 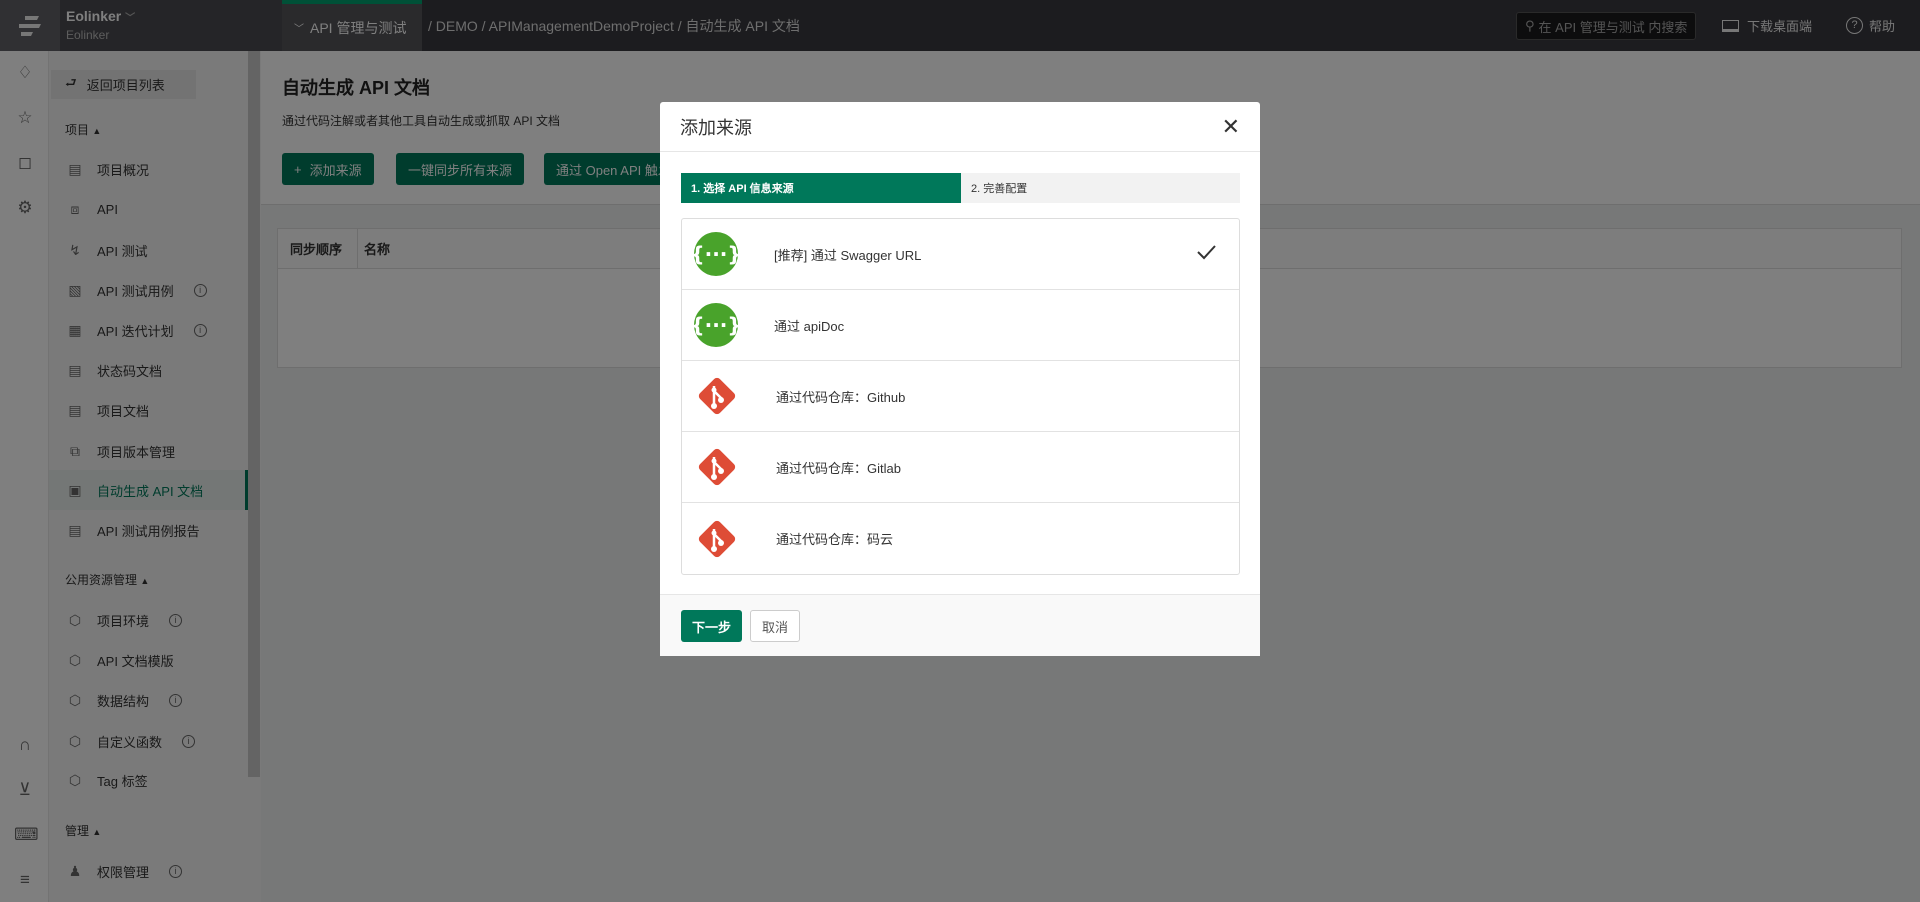 What do you see at coordinates (716, 127) in the screenshot?
I see `dialog-title: 添加来源` at bounding box center [716, 127].